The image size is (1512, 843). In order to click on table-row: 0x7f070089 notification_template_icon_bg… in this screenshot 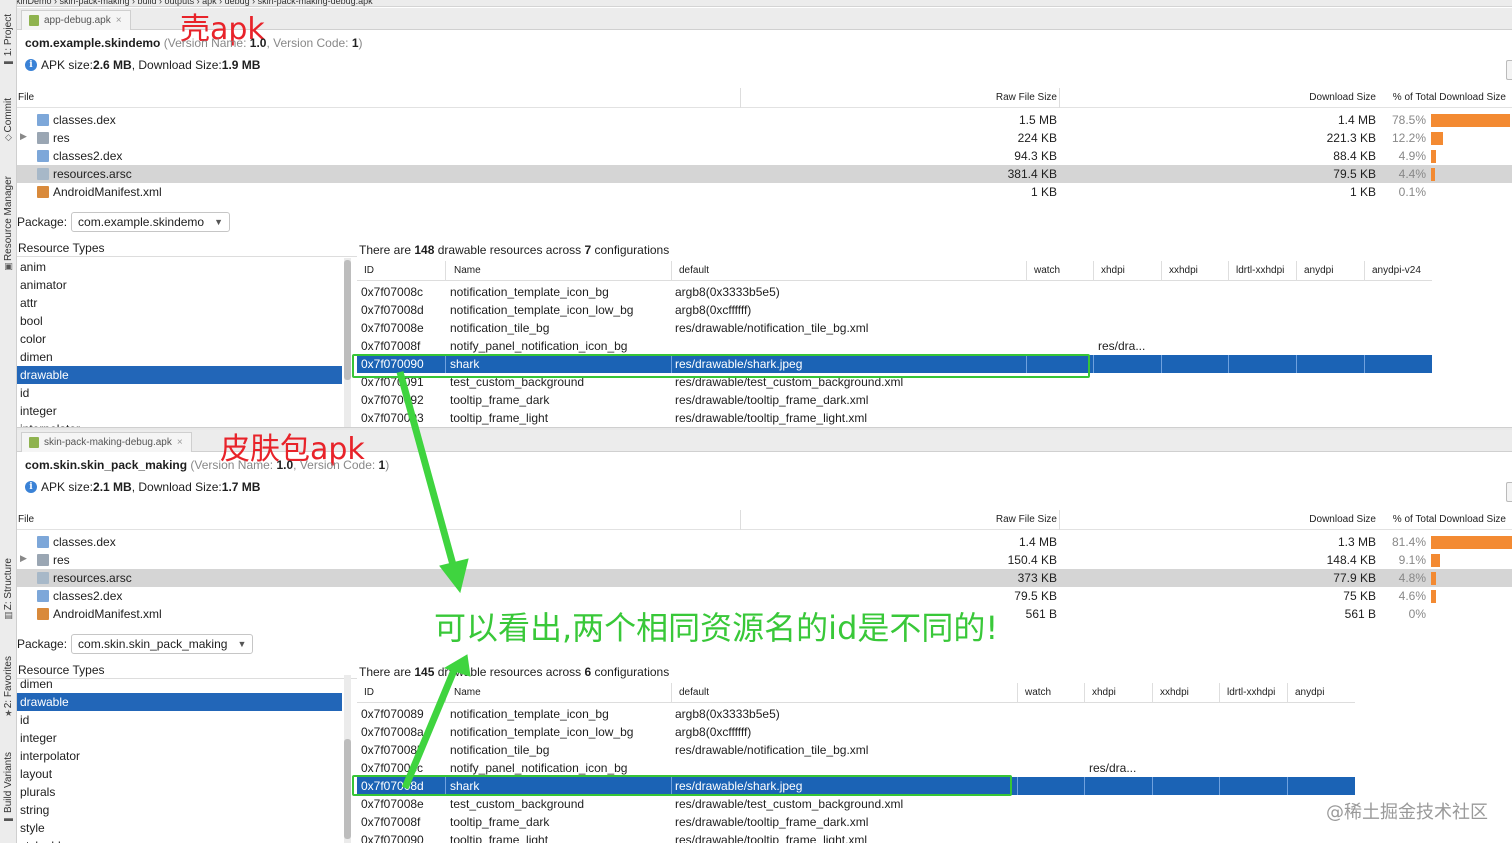, I will do `click(856, 714)`.